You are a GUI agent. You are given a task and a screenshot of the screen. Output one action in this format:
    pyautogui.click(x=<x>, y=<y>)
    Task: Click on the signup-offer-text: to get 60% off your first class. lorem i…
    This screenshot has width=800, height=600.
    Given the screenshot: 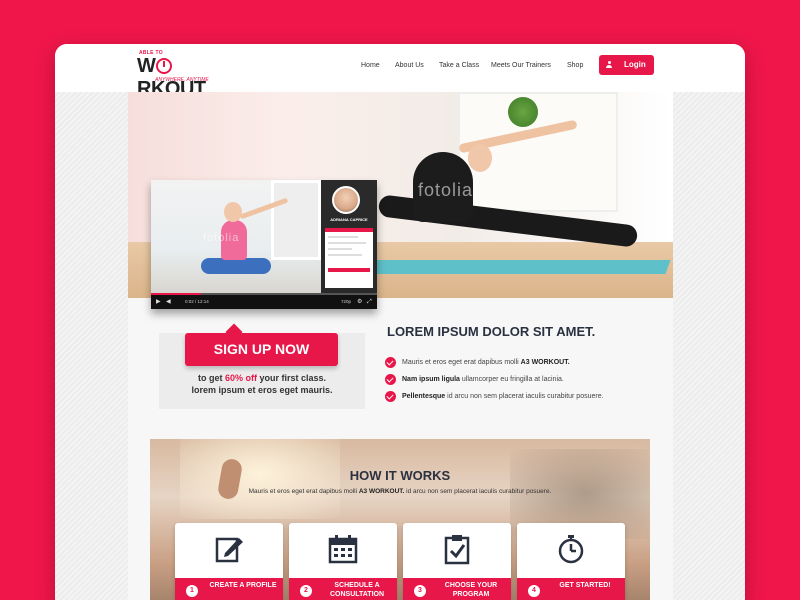 What is the action you would take?
    pyautogui.click(x=262, y=384)
    